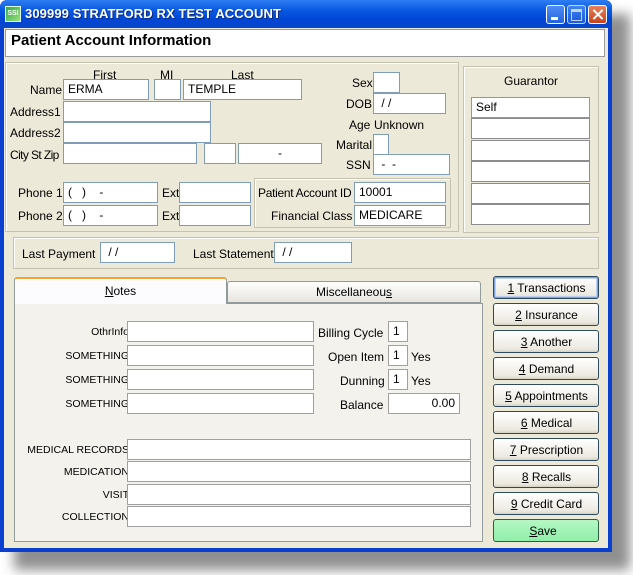  I want to click on header-box: Patient Account Information, so click(305, 43).